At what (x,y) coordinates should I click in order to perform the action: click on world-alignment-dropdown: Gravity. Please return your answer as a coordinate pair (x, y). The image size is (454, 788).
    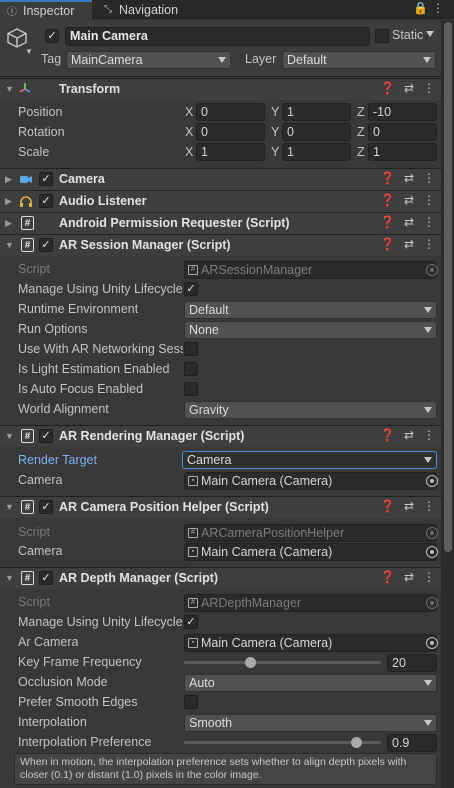
    Looking at the image, I should click on (310, 410).